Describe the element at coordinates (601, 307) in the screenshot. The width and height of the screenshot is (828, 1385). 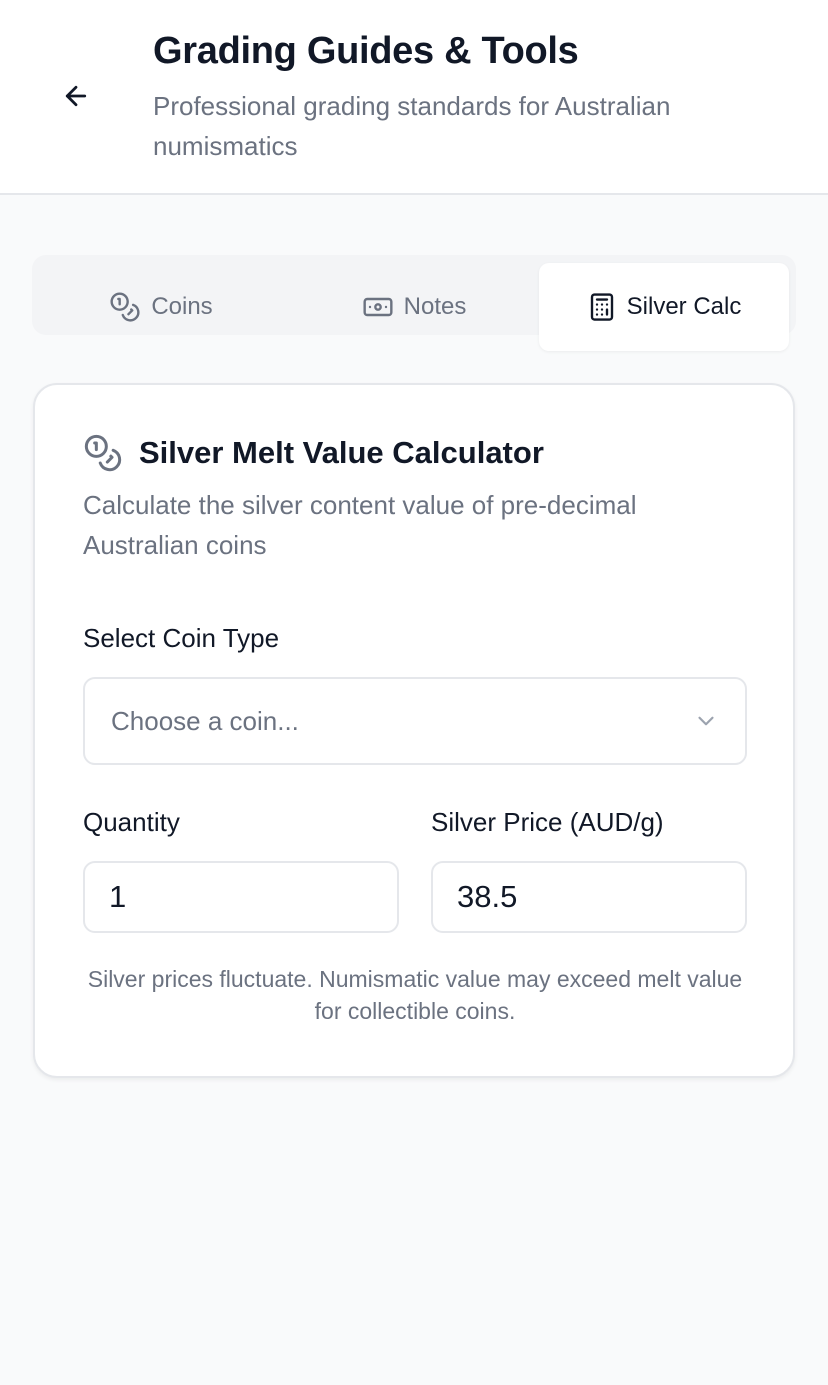
I see `calculator-icon` at that location.